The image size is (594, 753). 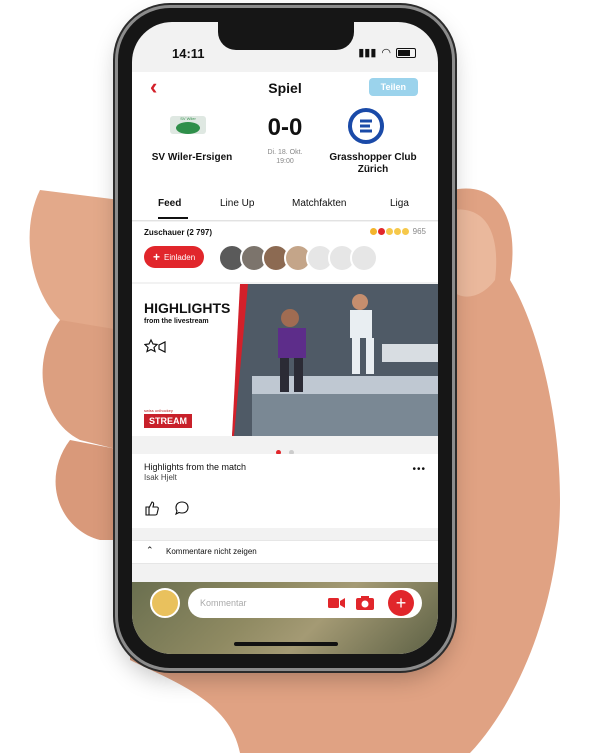 I want to click on stream-brand-small: swiss unihockey, so click(x=158, y=410).